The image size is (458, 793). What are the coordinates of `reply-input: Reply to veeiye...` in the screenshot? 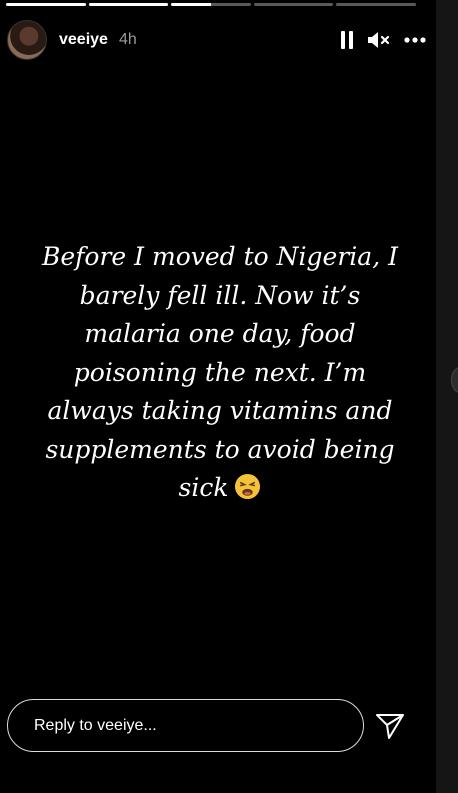 It's located at (185, 725).